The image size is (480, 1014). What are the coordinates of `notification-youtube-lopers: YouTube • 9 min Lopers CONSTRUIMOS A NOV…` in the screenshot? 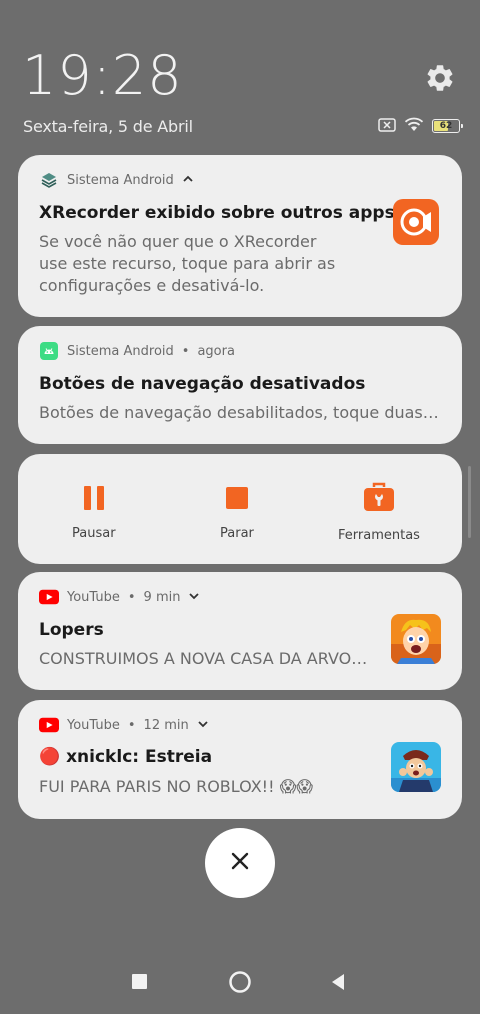 It's located at (240, 631).